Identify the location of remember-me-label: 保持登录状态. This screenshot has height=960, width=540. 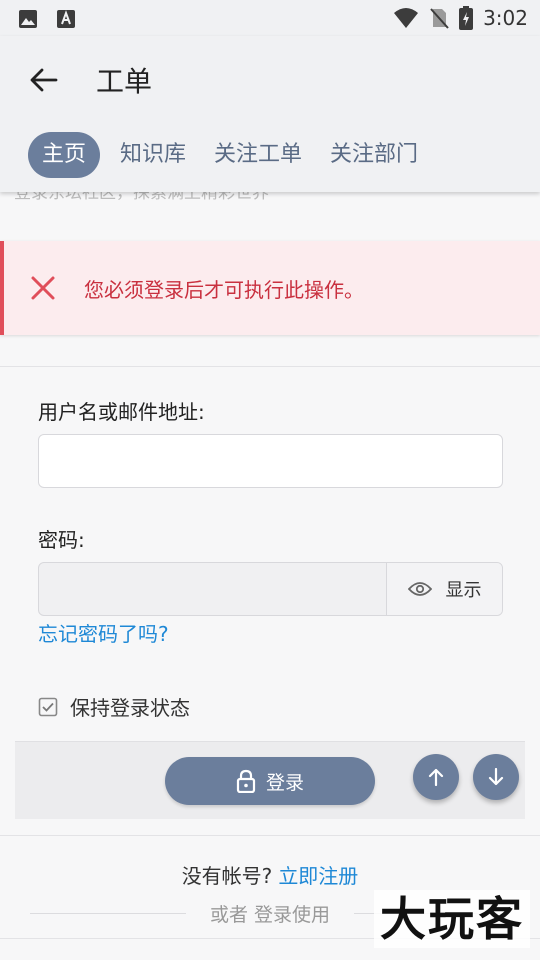
(130, 708).